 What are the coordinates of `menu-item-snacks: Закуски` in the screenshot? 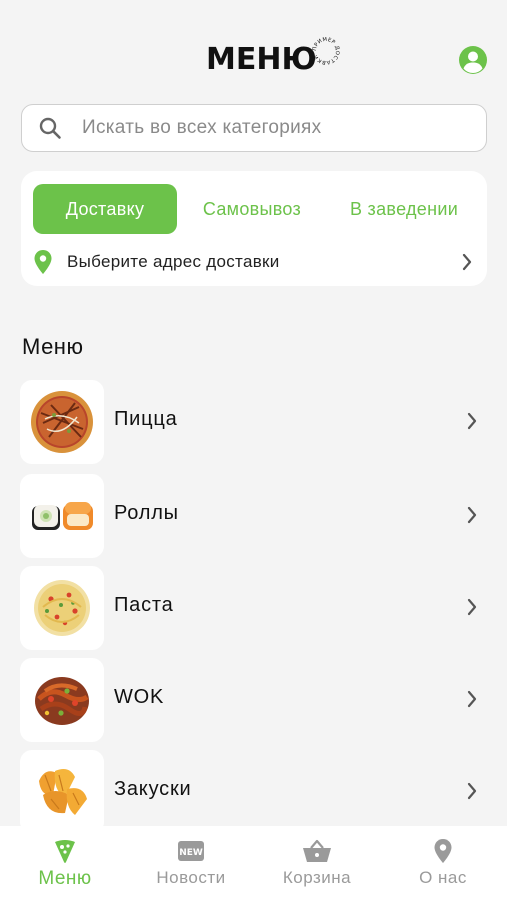 It's located at (253, 792).